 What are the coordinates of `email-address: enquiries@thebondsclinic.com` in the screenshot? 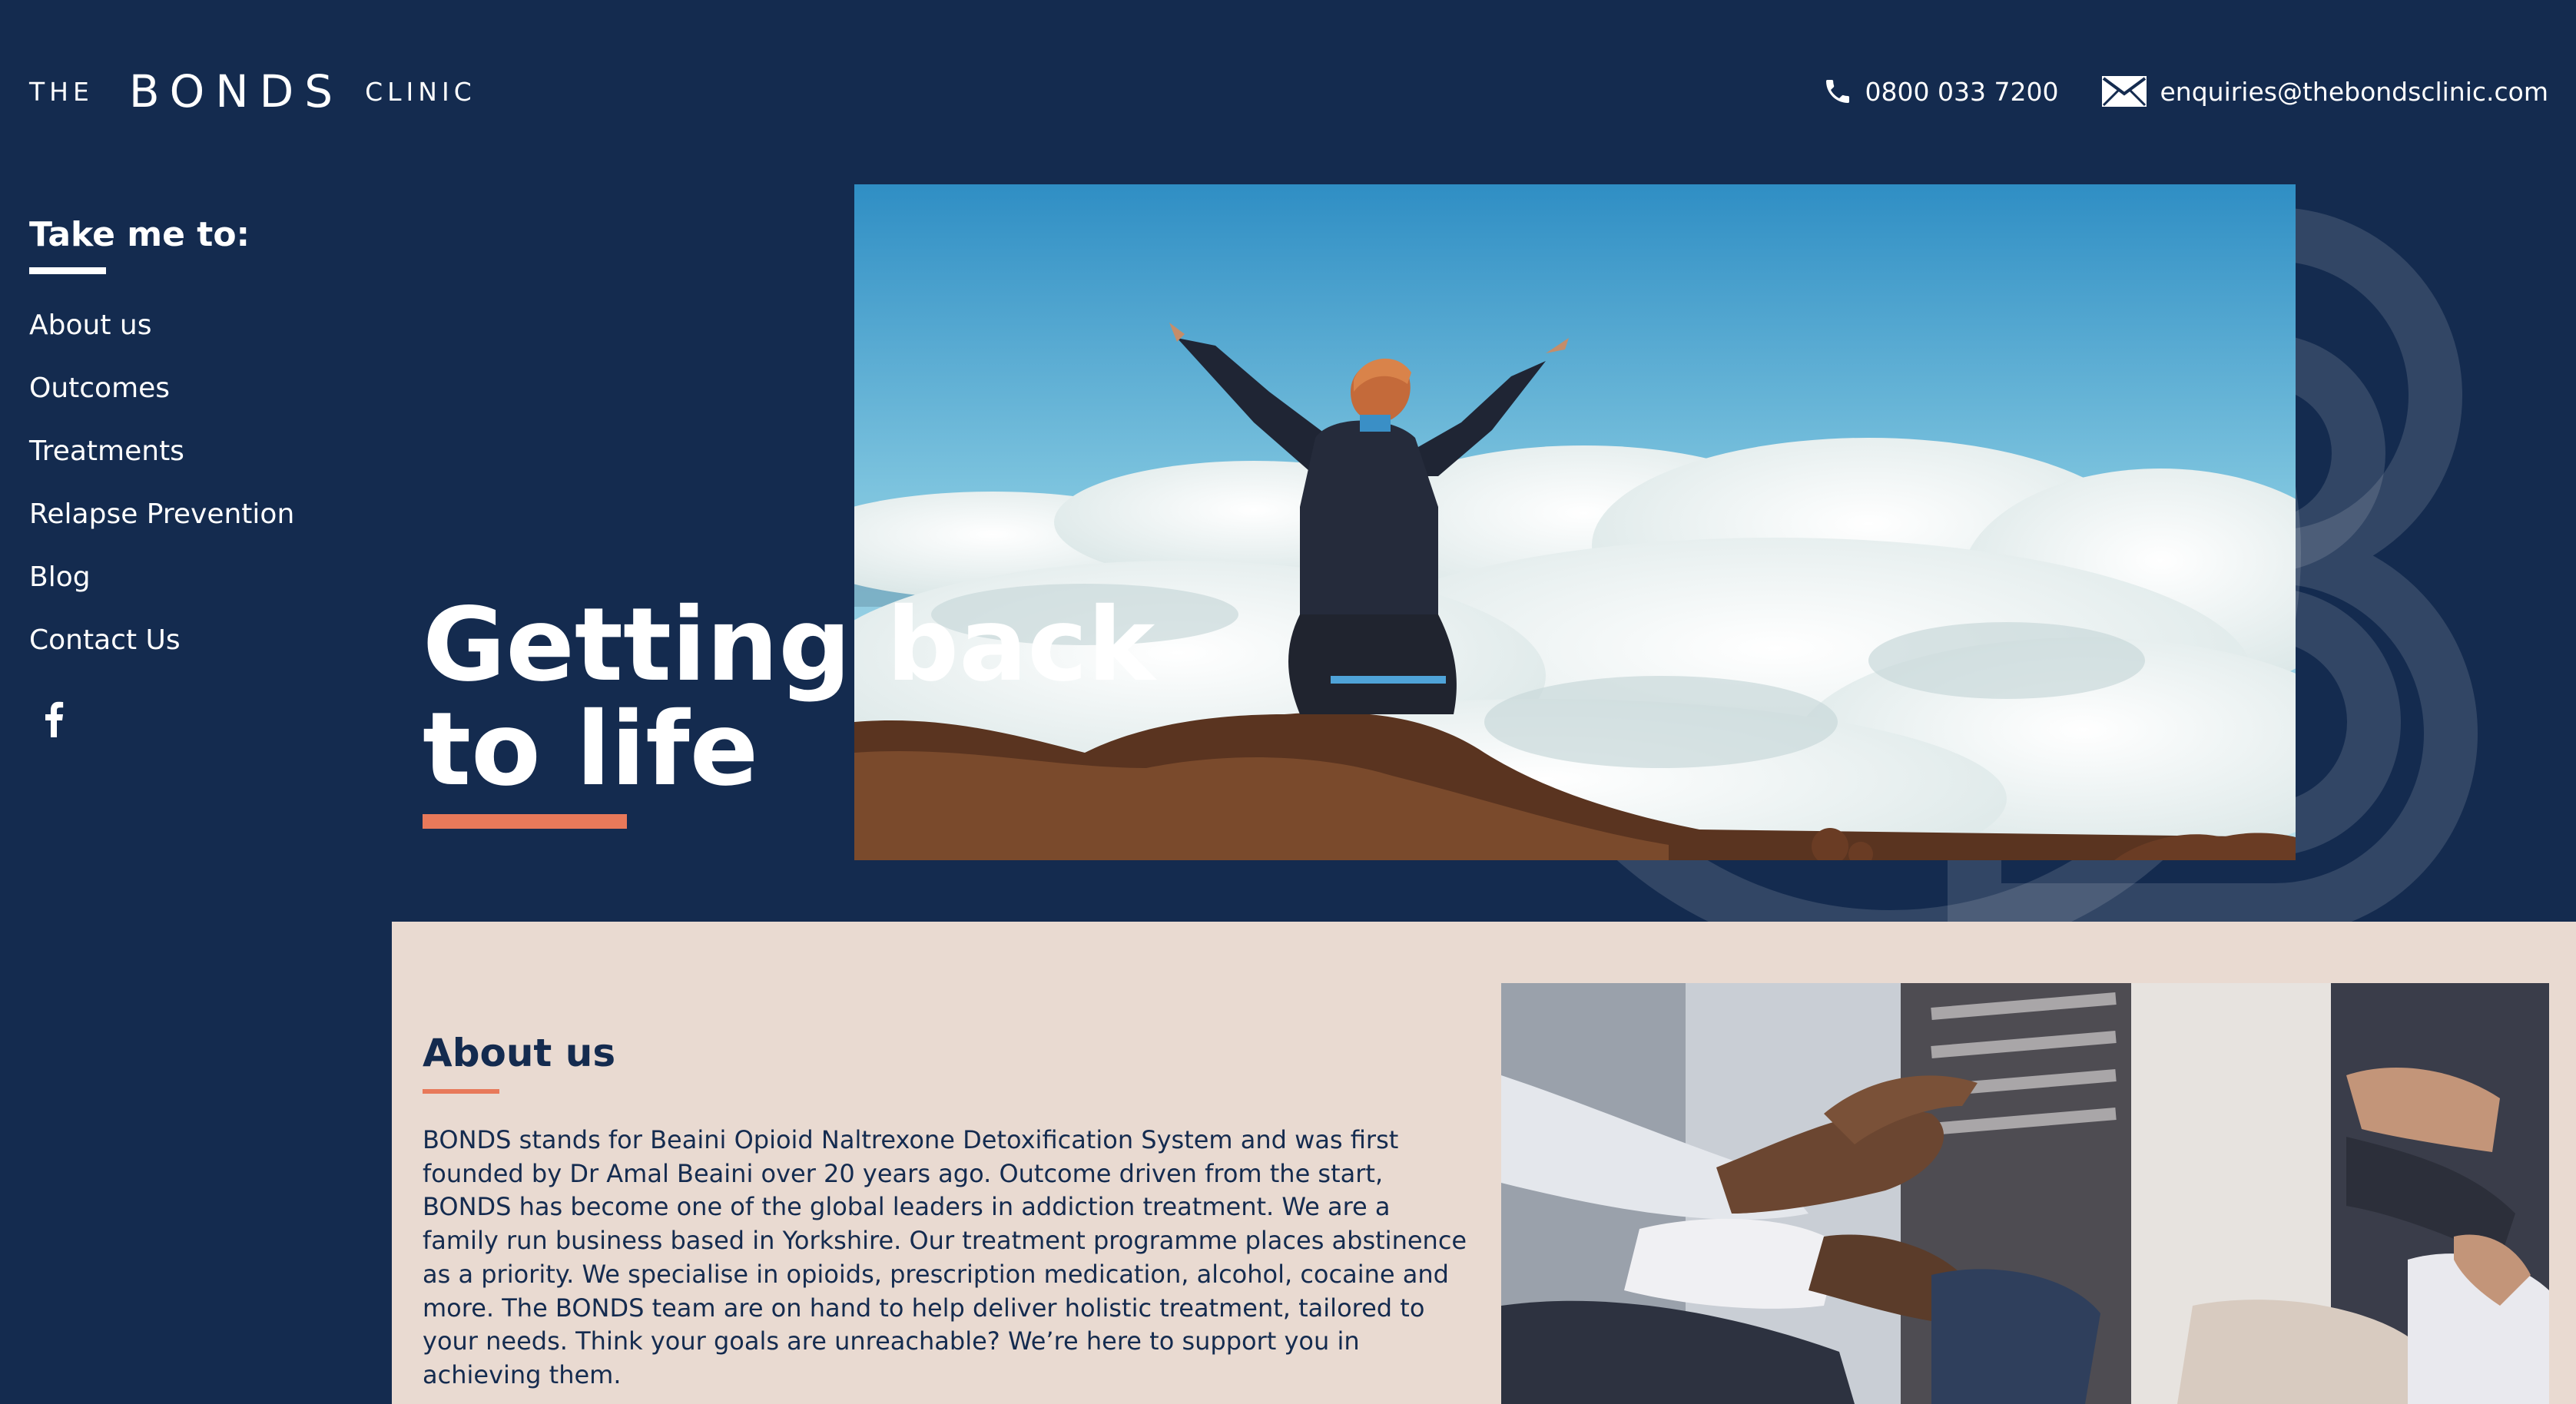 It's located at (2354, 91).